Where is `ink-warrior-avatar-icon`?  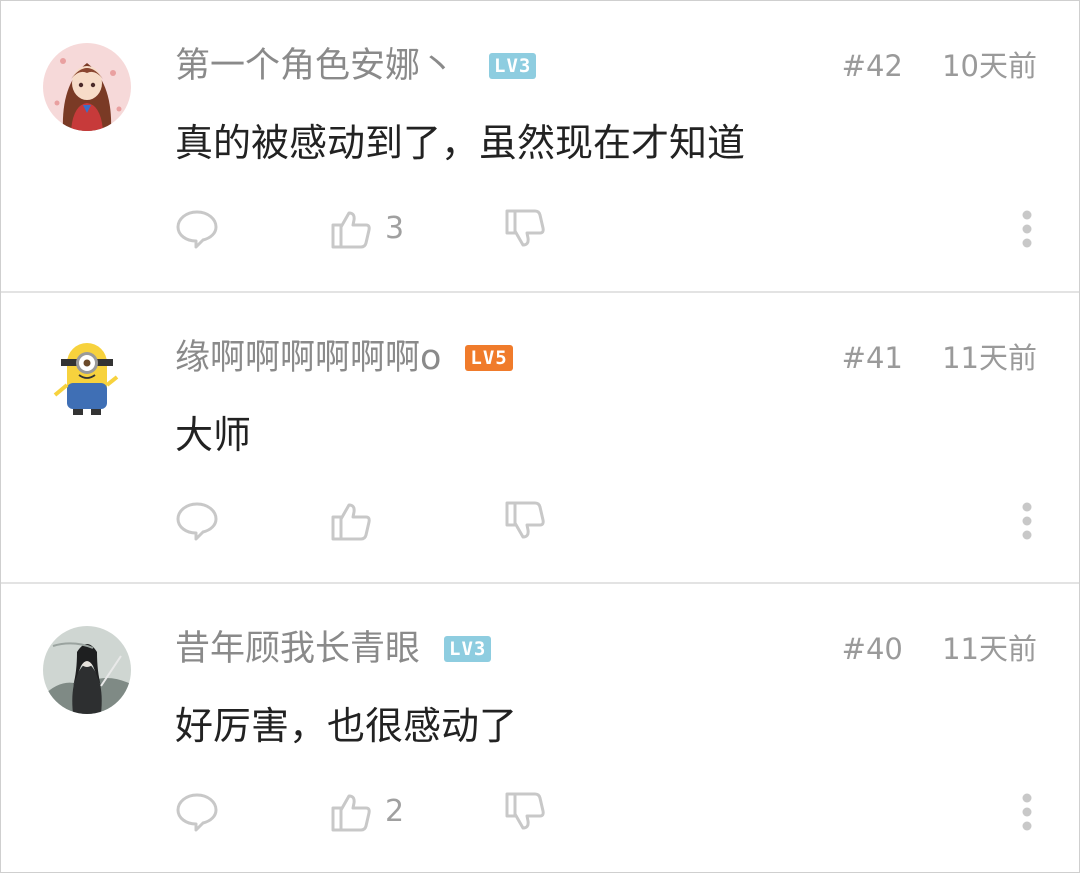
ink-warrior-avatar-icon is located at coordinates (87, 670).